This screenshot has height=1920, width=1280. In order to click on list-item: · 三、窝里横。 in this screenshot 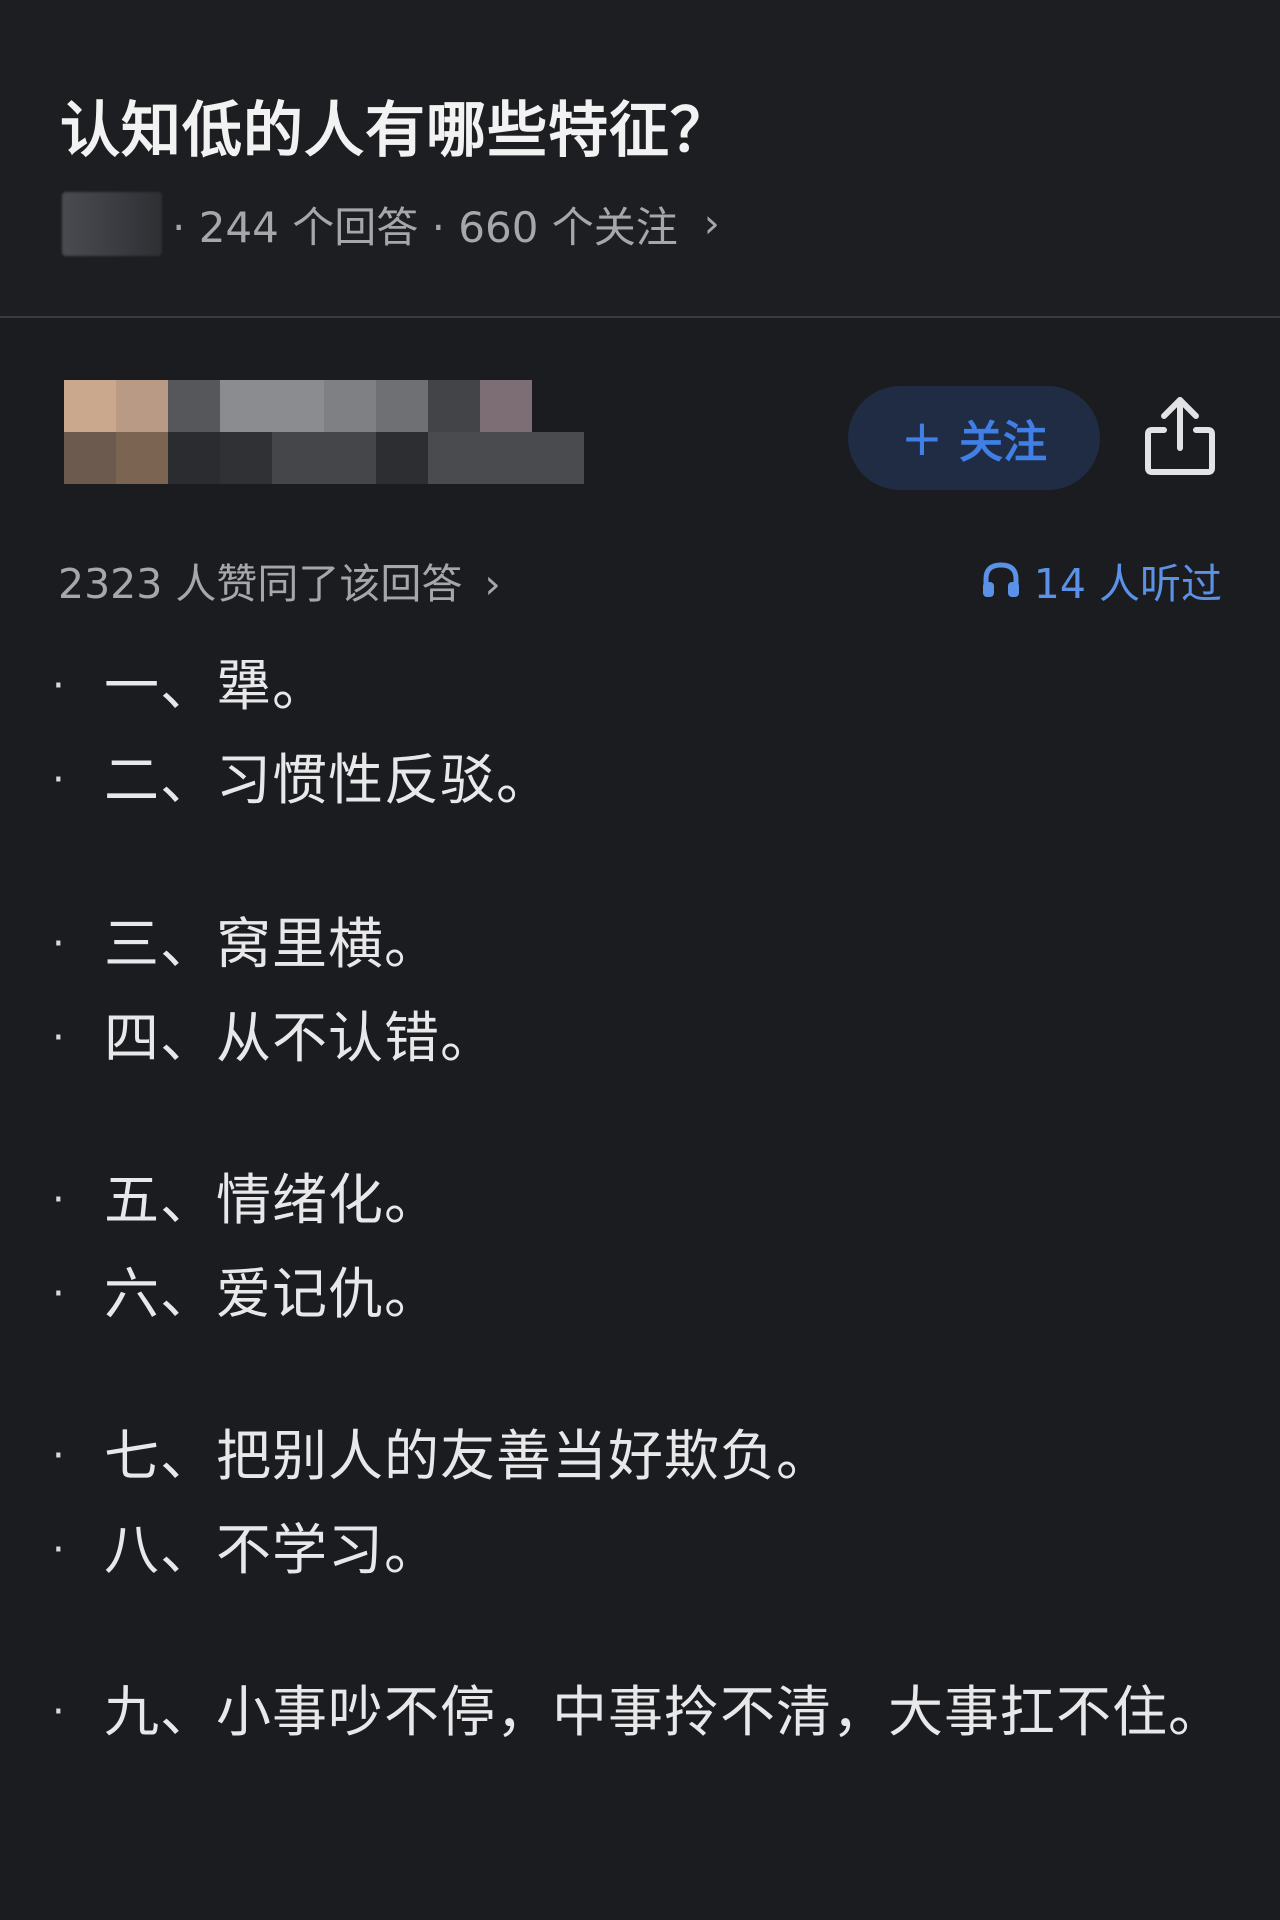, I will do `click(632, 944)`.